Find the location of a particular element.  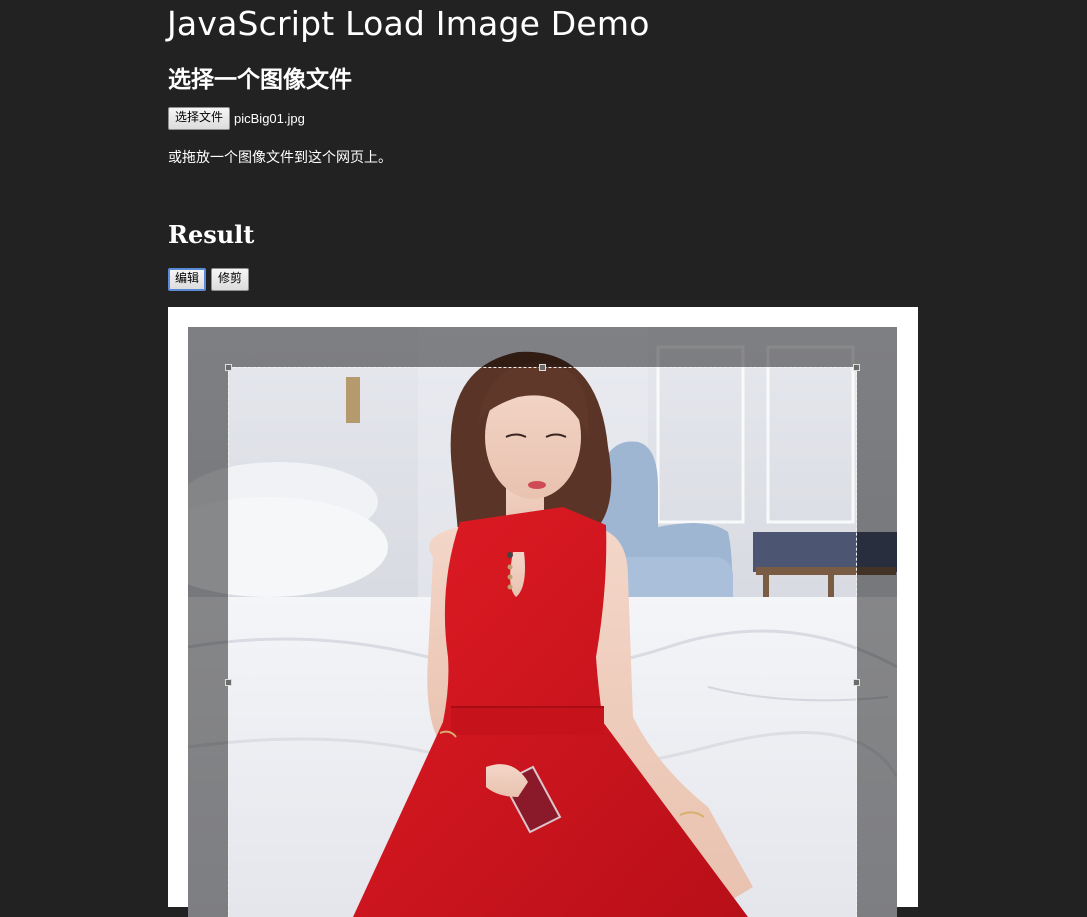

result-heading: Result is located at coordinates (211, 234).